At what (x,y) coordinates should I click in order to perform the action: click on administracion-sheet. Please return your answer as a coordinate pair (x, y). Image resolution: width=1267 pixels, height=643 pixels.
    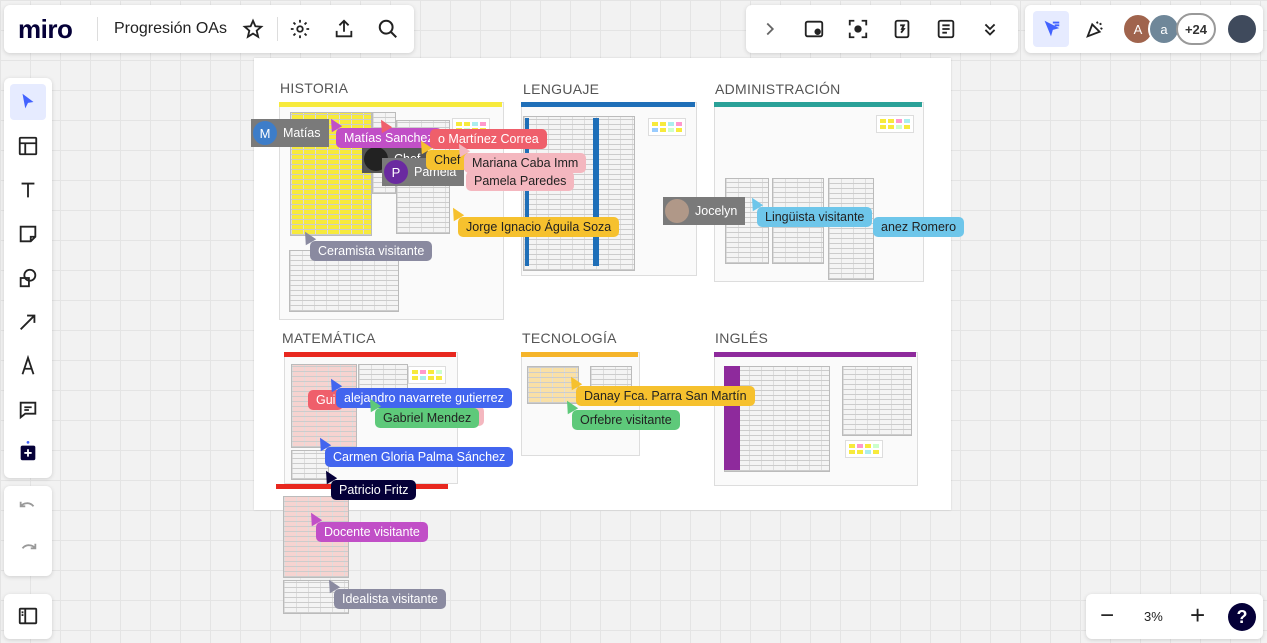
    Looking at the image, I should click on (851, 229).